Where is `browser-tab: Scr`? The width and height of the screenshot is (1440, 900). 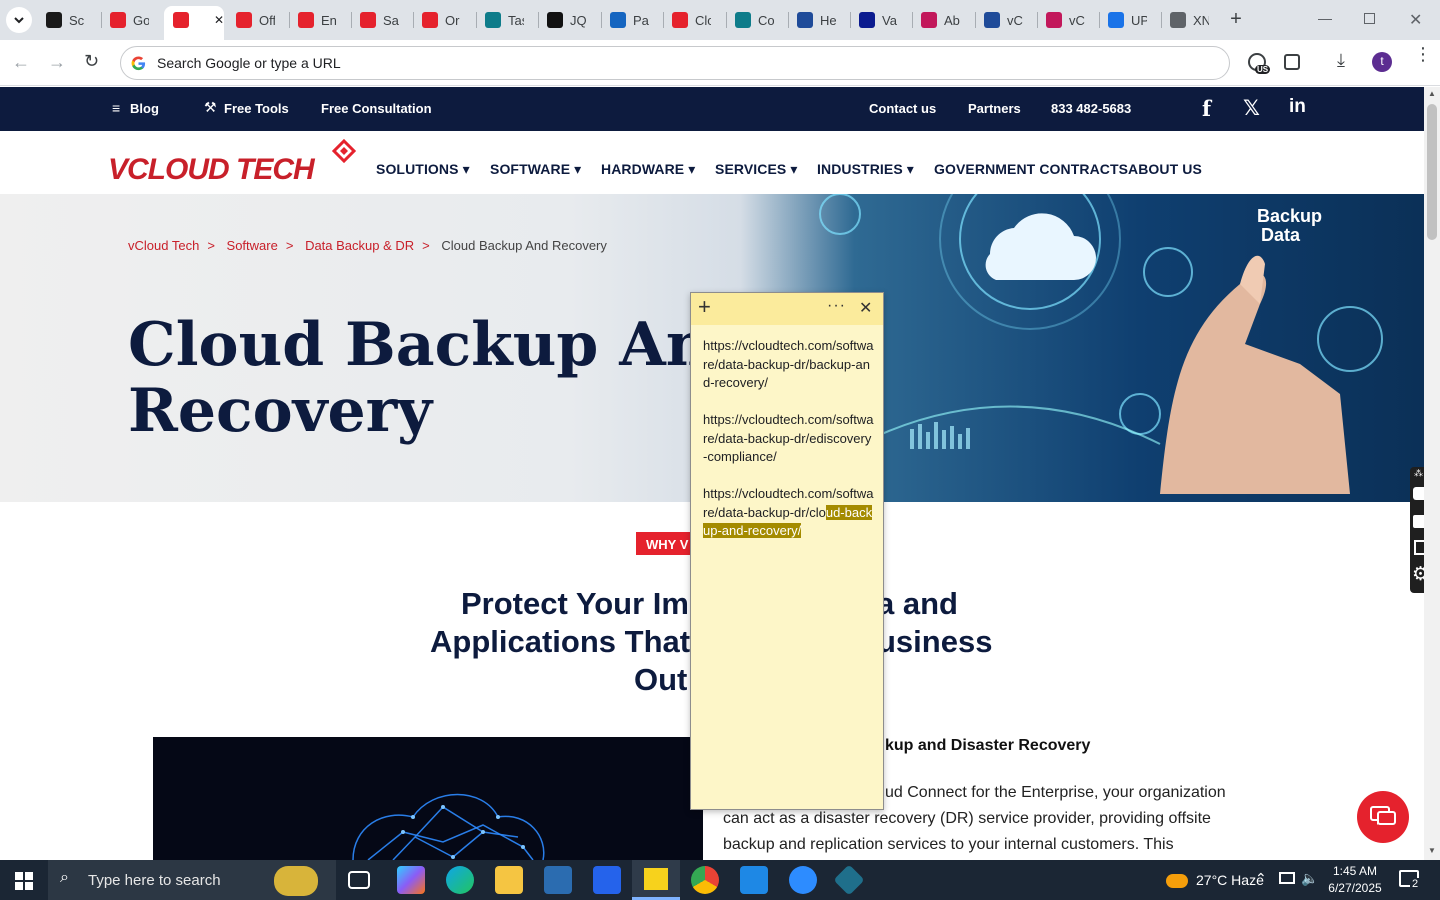
browser-tab: Scr is located at coordinates (65, 20).